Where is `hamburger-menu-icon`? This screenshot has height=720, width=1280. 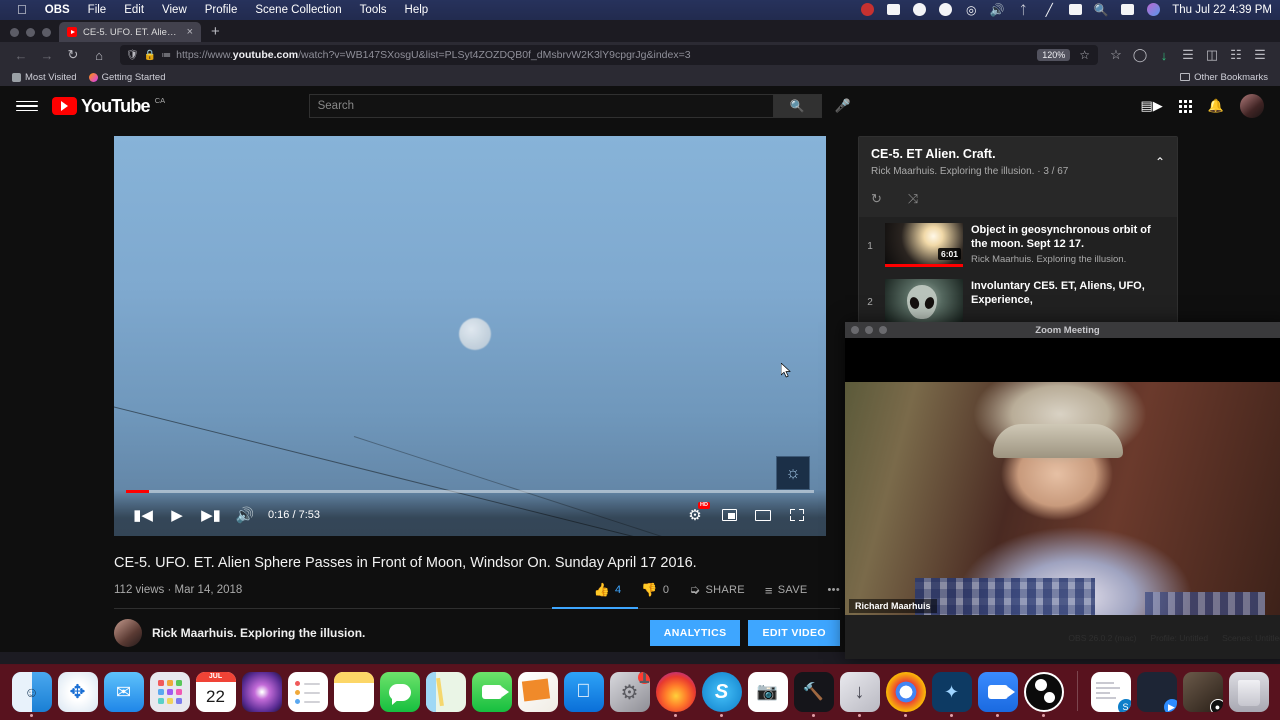 hamburger-menu-icon is located at coordinates (27, 106).